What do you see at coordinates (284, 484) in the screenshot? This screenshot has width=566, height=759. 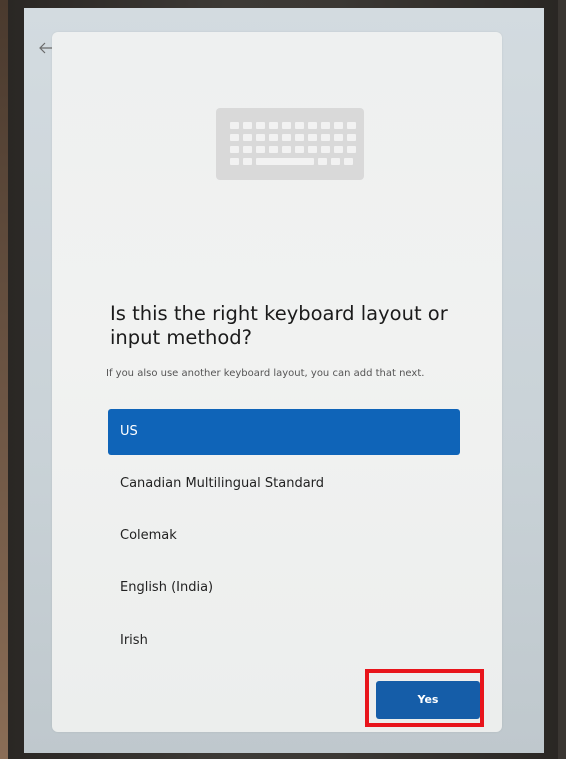 I see `layout-option-canadian-multilingual: Canadian Multilingual Standard` at bounding box center [284, 484].